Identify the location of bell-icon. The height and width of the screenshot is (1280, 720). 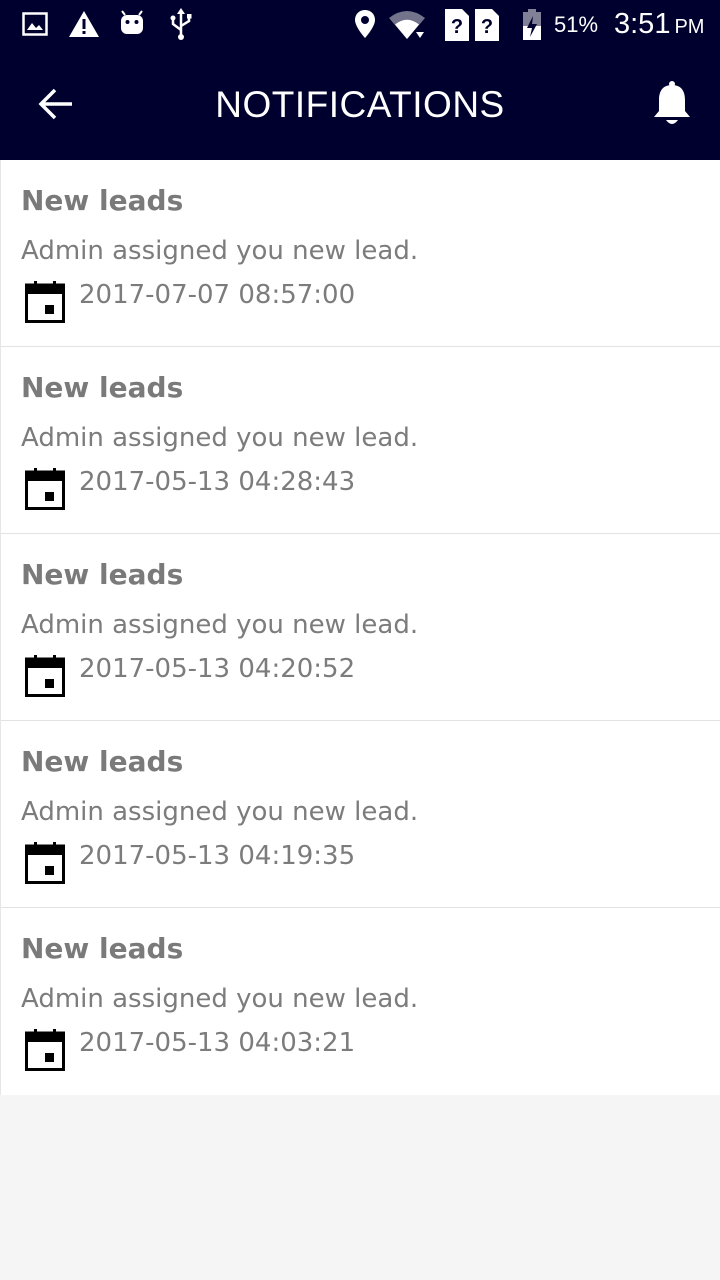
(672, 102).